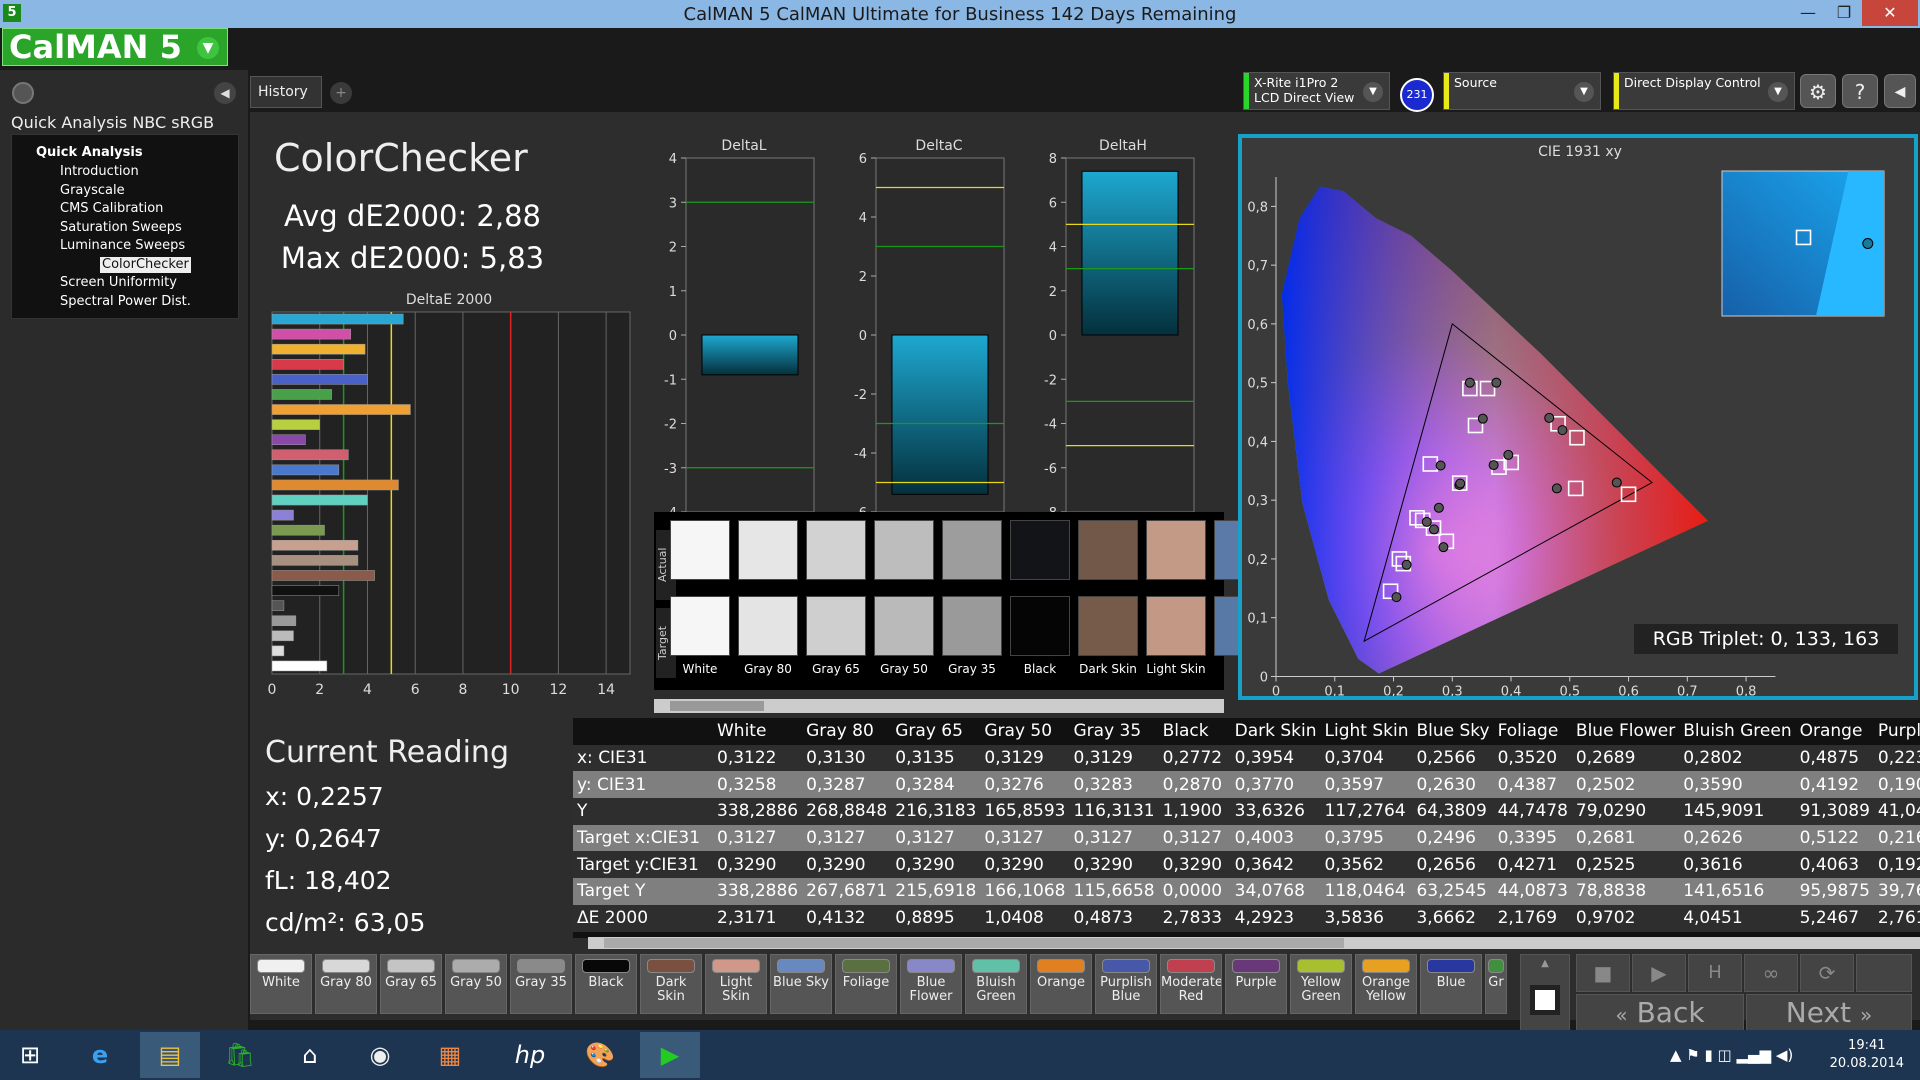 The height and width of the screenshot is (1080, 1920). Describe the element at coordinates (1818, 91) in the screenshot. I see `settings-gear-icon: ⚙` at that location.